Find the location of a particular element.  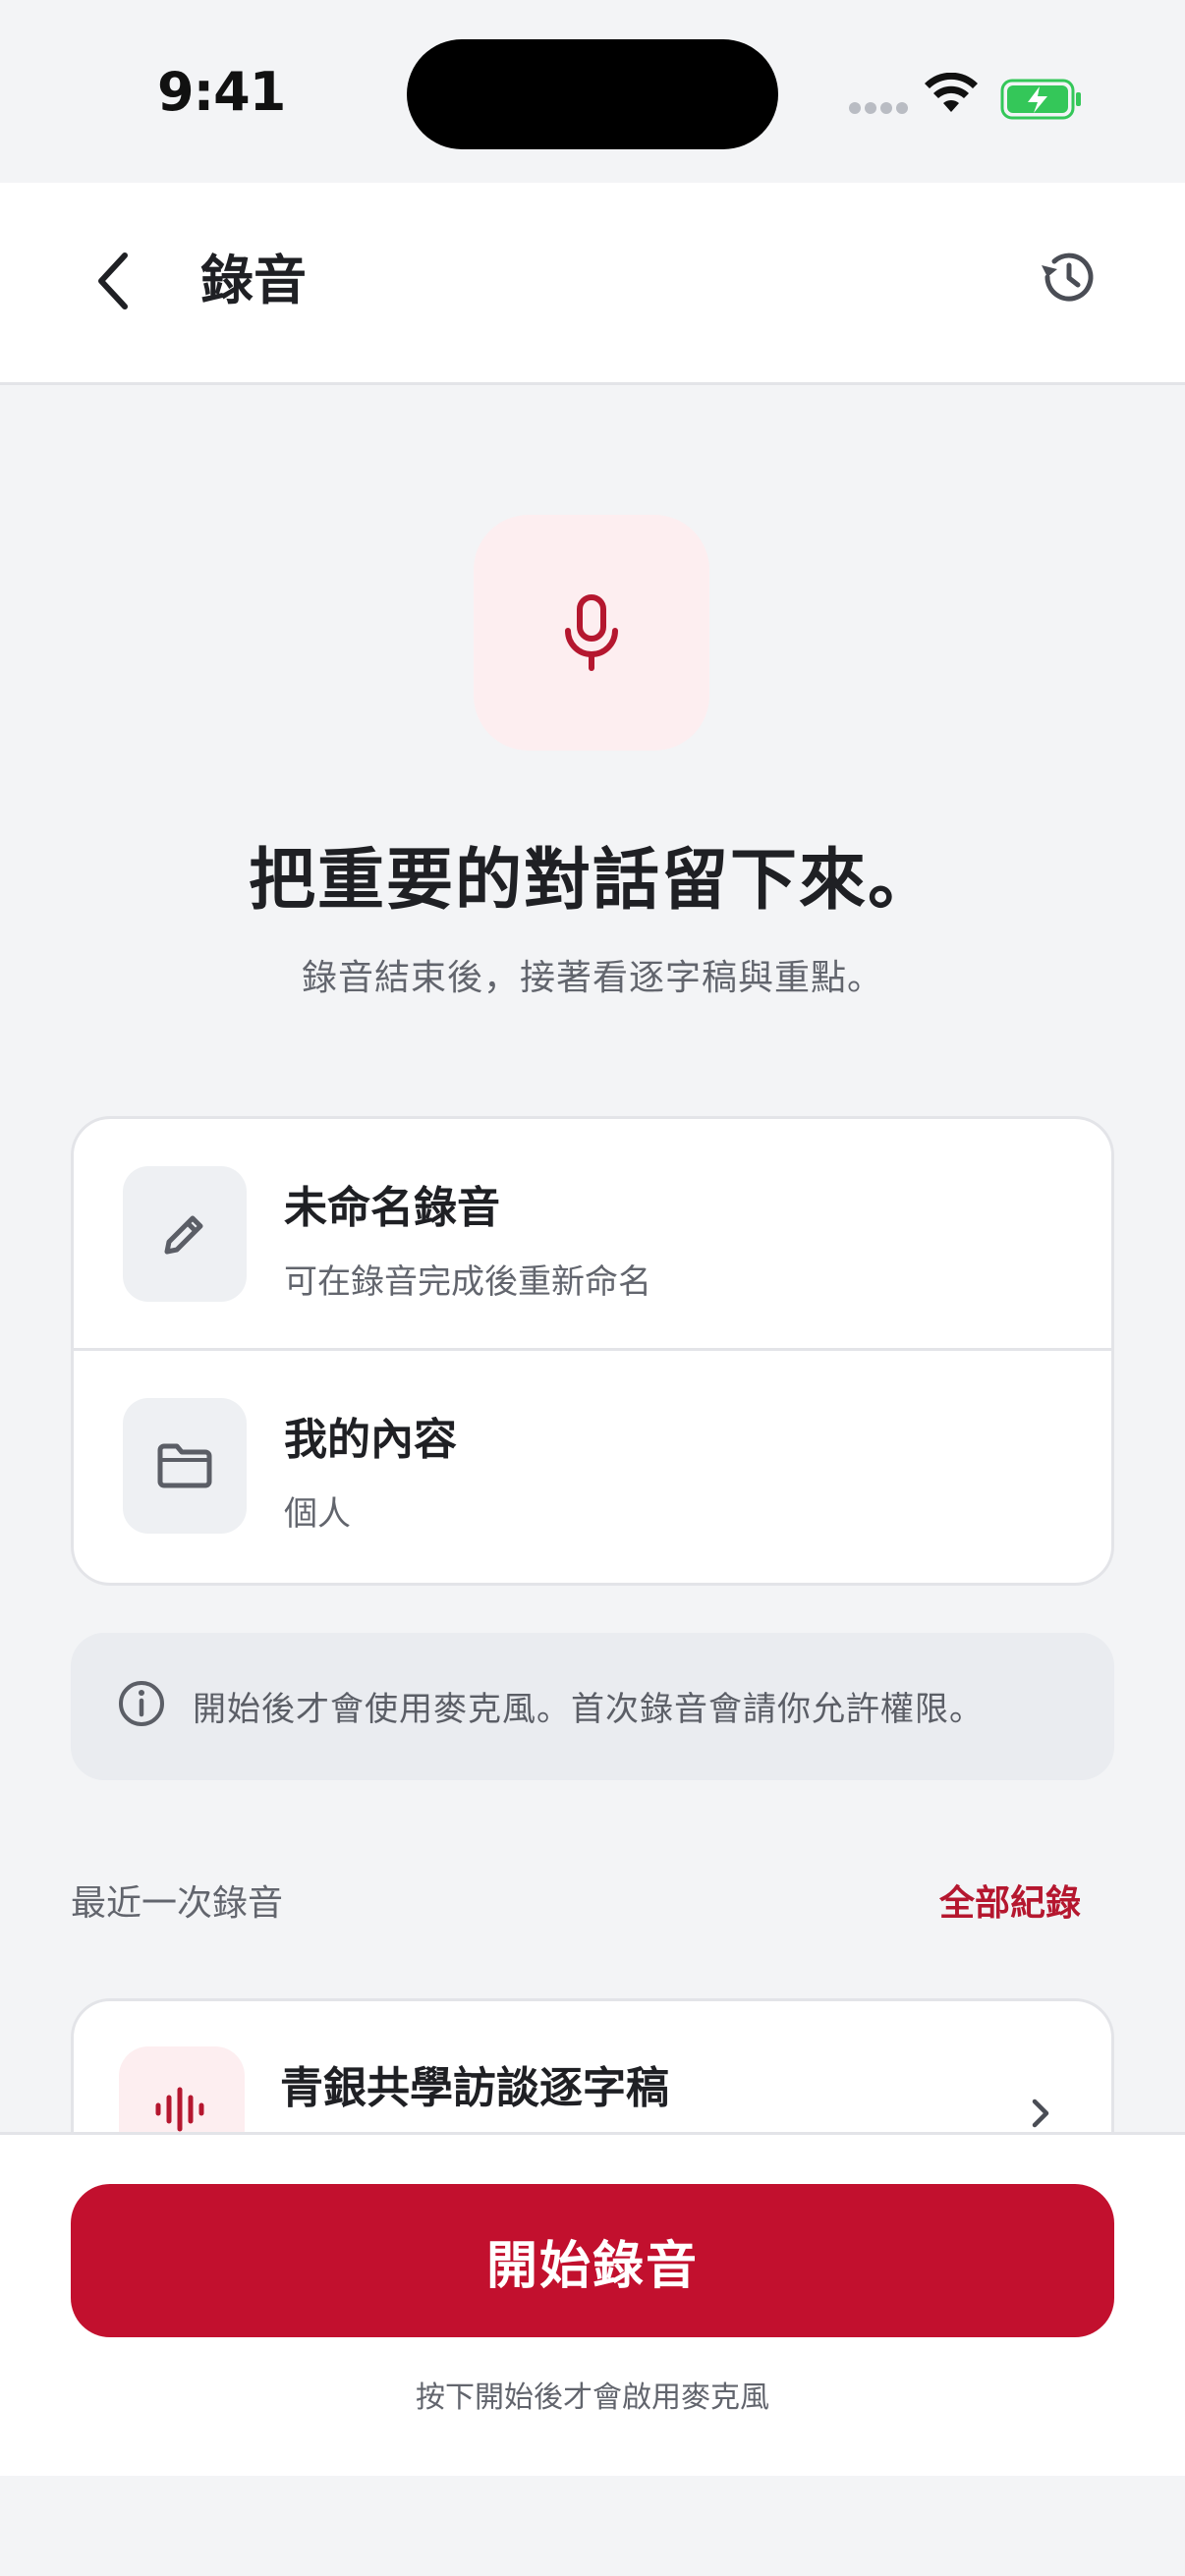

back-button is located at coordinates (113, 281).